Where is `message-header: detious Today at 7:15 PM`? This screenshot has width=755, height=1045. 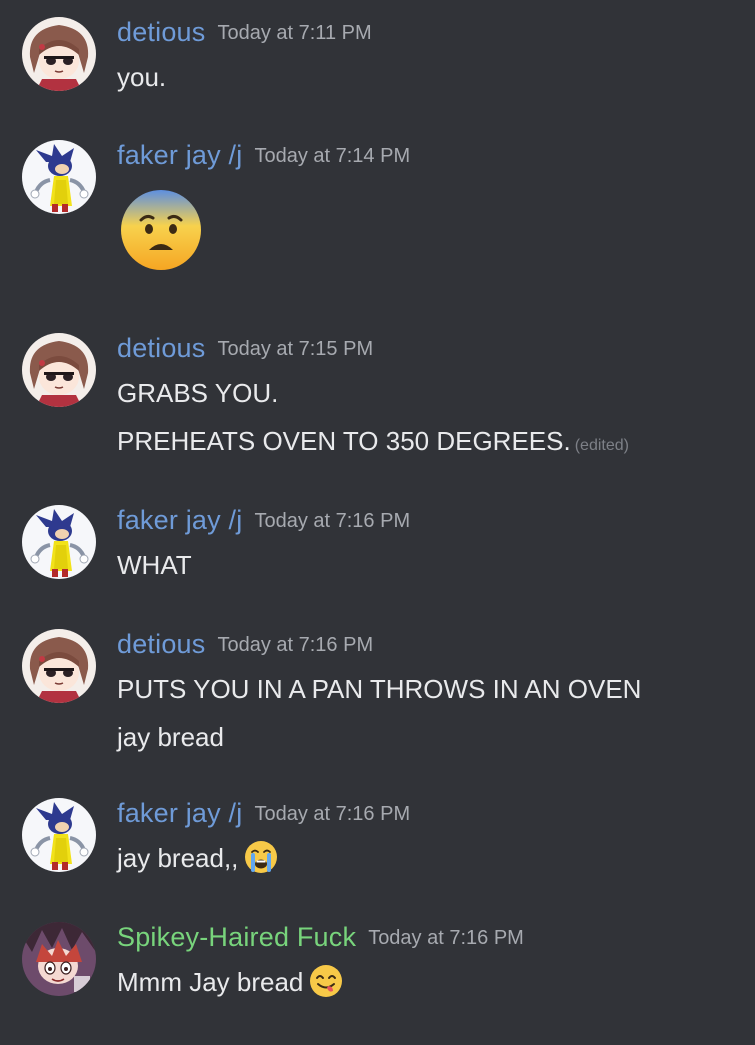 message-header: detious Today at 7:15 PM is located at coordinates (245, 348).